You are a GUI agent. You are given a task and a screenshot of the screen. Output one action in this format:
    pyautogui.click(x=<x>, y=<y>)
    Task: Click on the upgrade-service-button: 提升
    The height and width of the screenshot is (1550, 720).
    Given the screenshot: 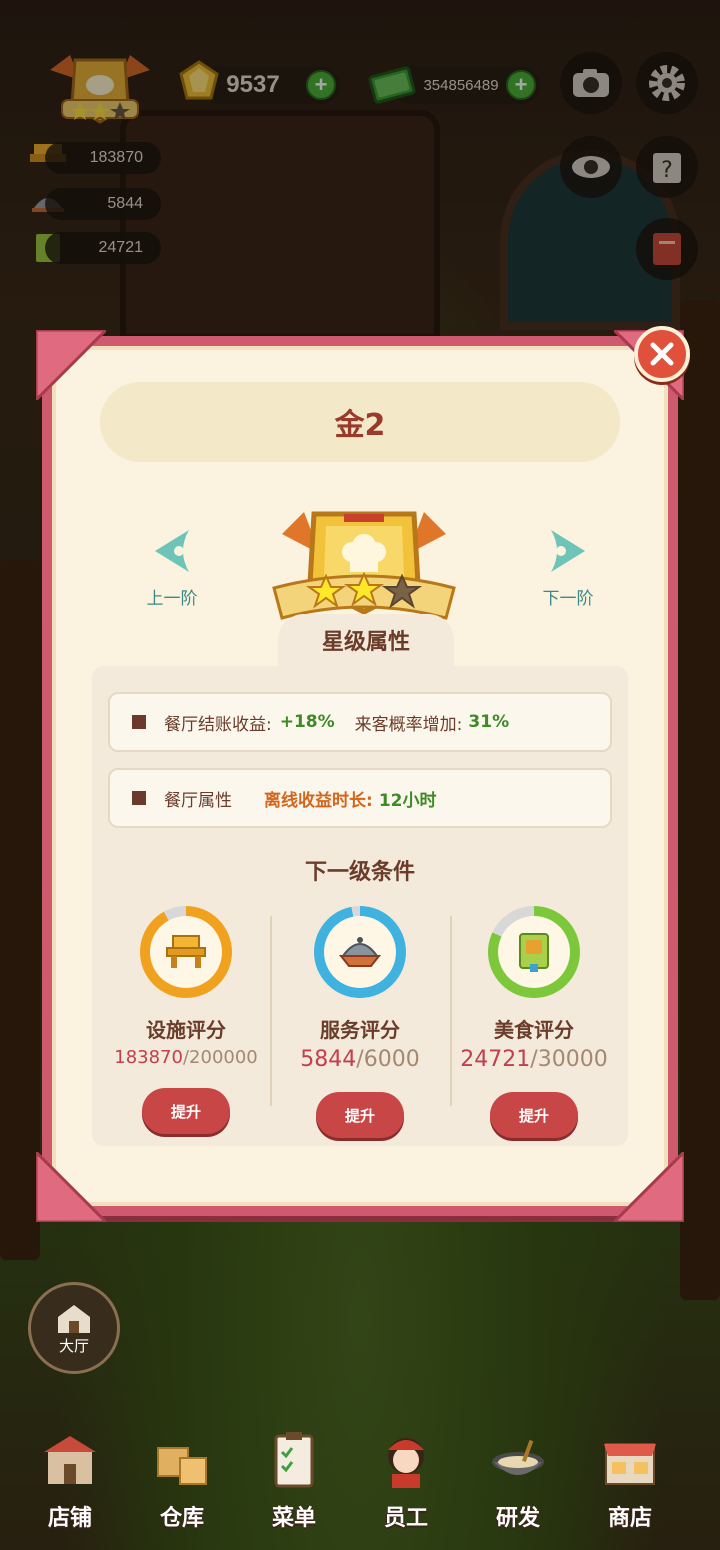 What is the action you would take?
    pyautogui.click(x=360, y=1115)
    